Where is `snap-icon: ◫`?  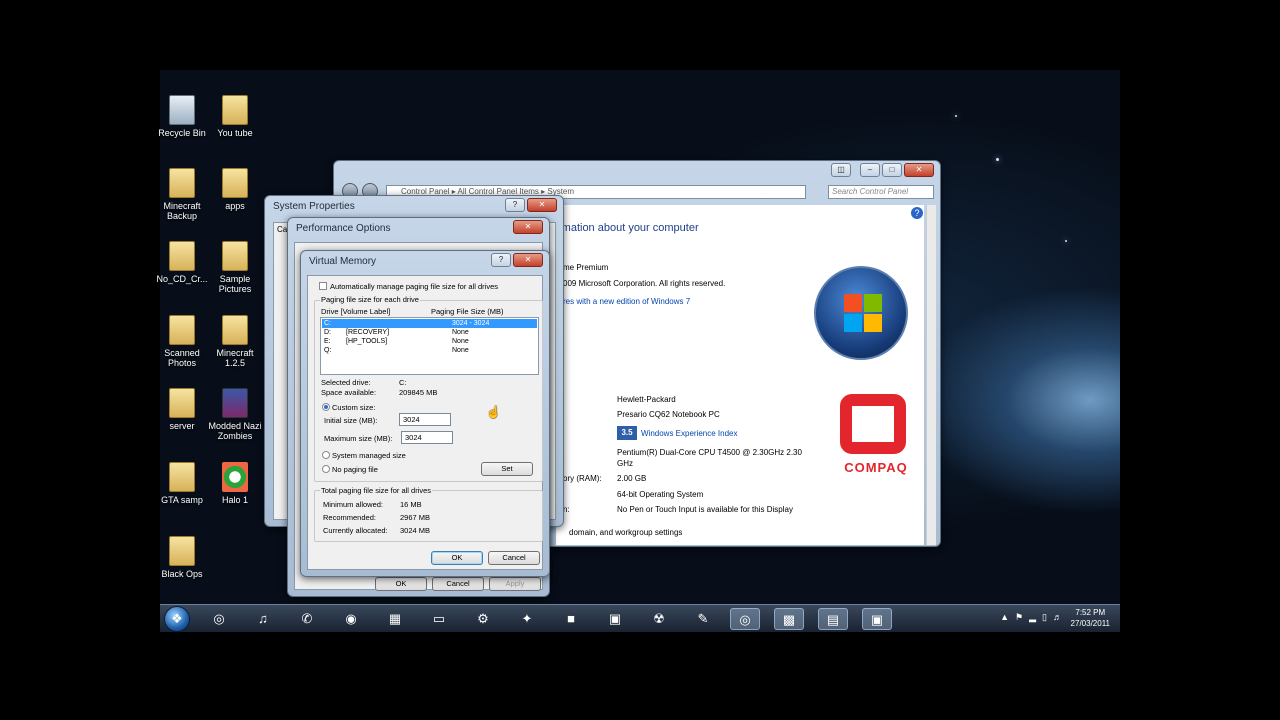
snap-icon: ◫ is located at coordinates (841, 170).